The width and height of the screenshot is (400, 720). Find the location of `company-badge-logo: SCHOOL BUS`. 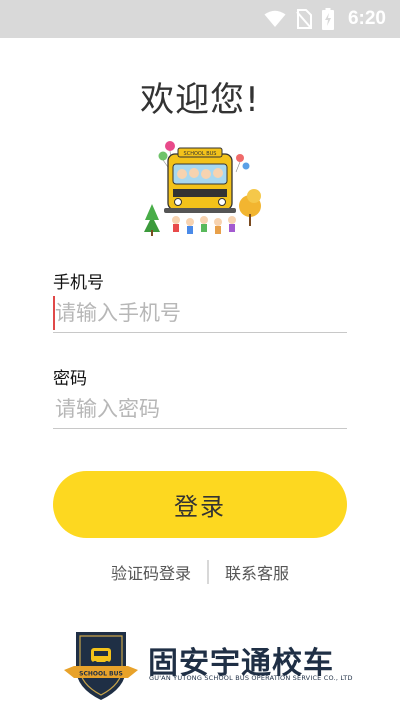

company-badge-logo: SCHOOL BUS is located at coordinates (101, 666).